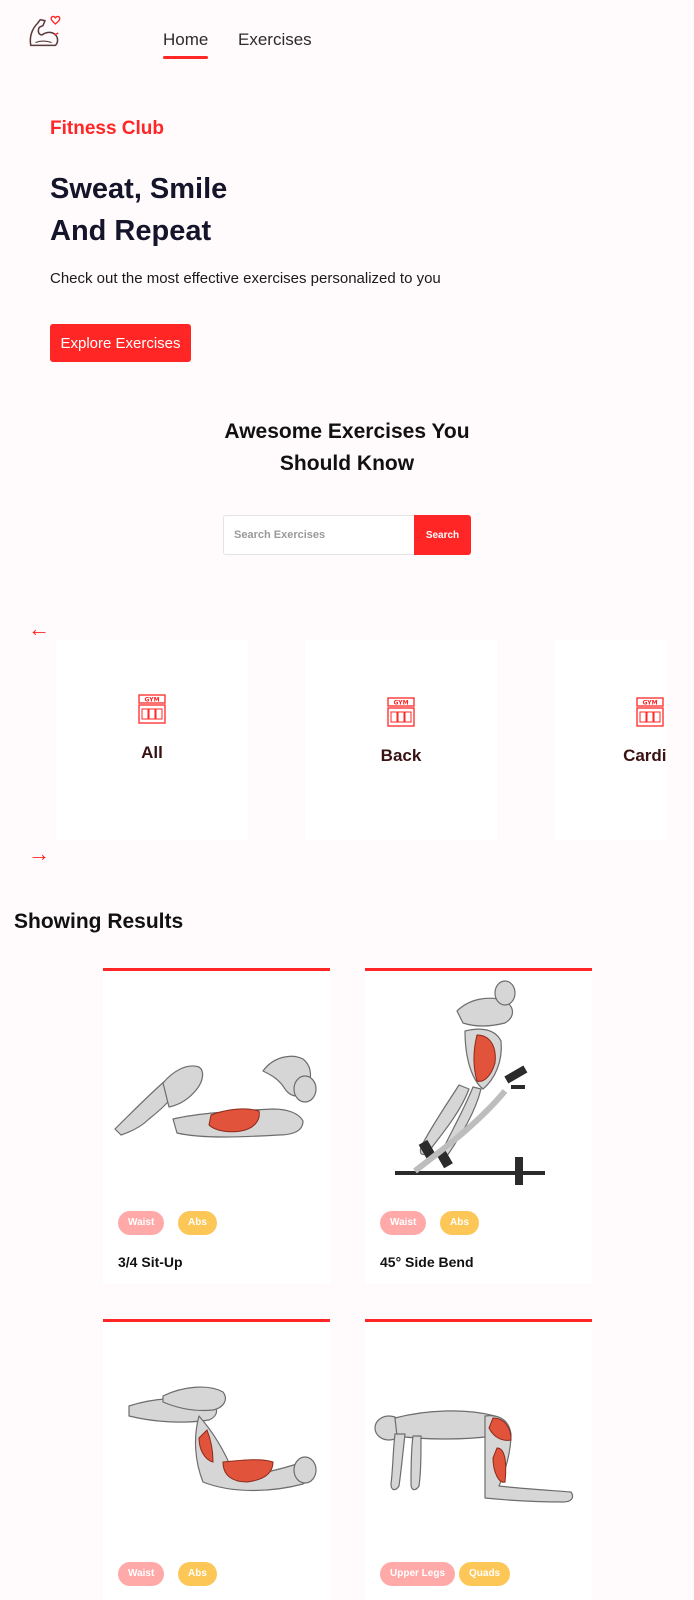 Image resolution: width=694 pixels, height=1600 pixels. What do you see at coordinates (107, 128) in the screenshot?
I see `hero-tag: Fitness Club` at bounding box center [107, 128].